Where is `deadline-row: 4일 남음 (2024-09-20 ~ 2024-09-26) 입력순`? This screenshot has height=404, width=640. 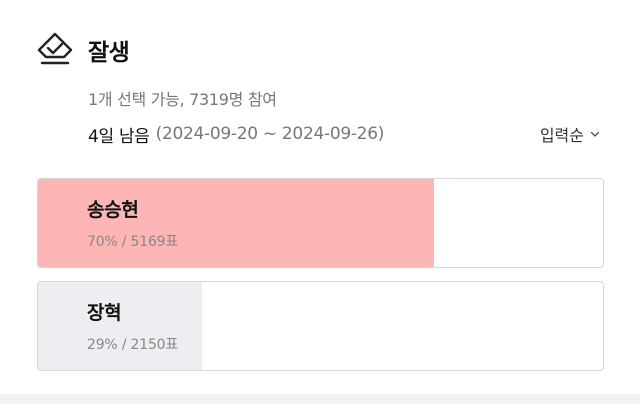 deadline-row: 4일 남음 (2024-09-20 ~ 2024-09-26) 입력순 is located at coordinates (344, 134).